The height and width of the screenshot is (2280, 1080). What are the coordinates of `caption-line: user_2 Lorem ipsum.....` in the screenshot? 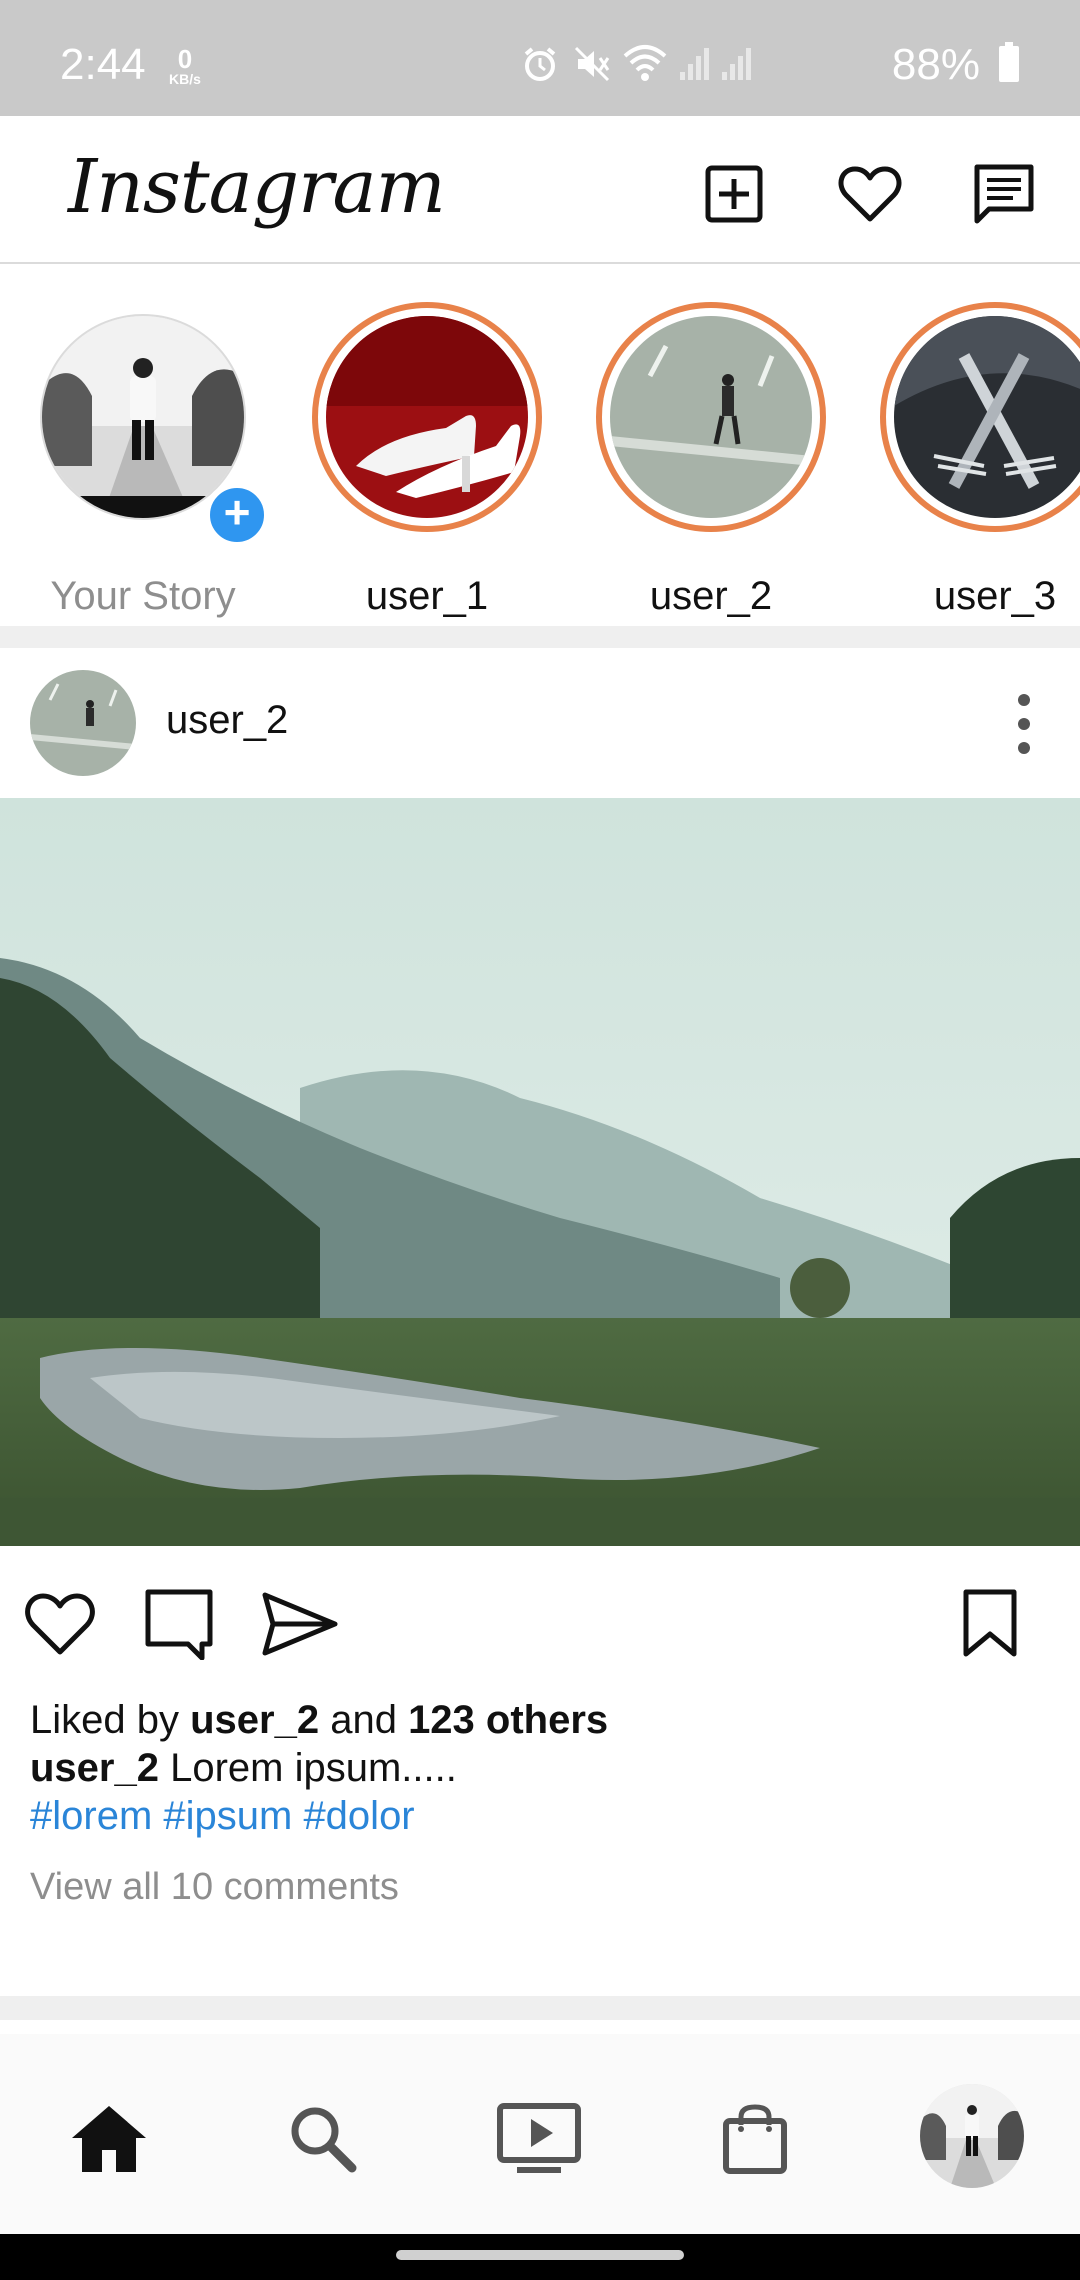 It's located at (540, 1768).